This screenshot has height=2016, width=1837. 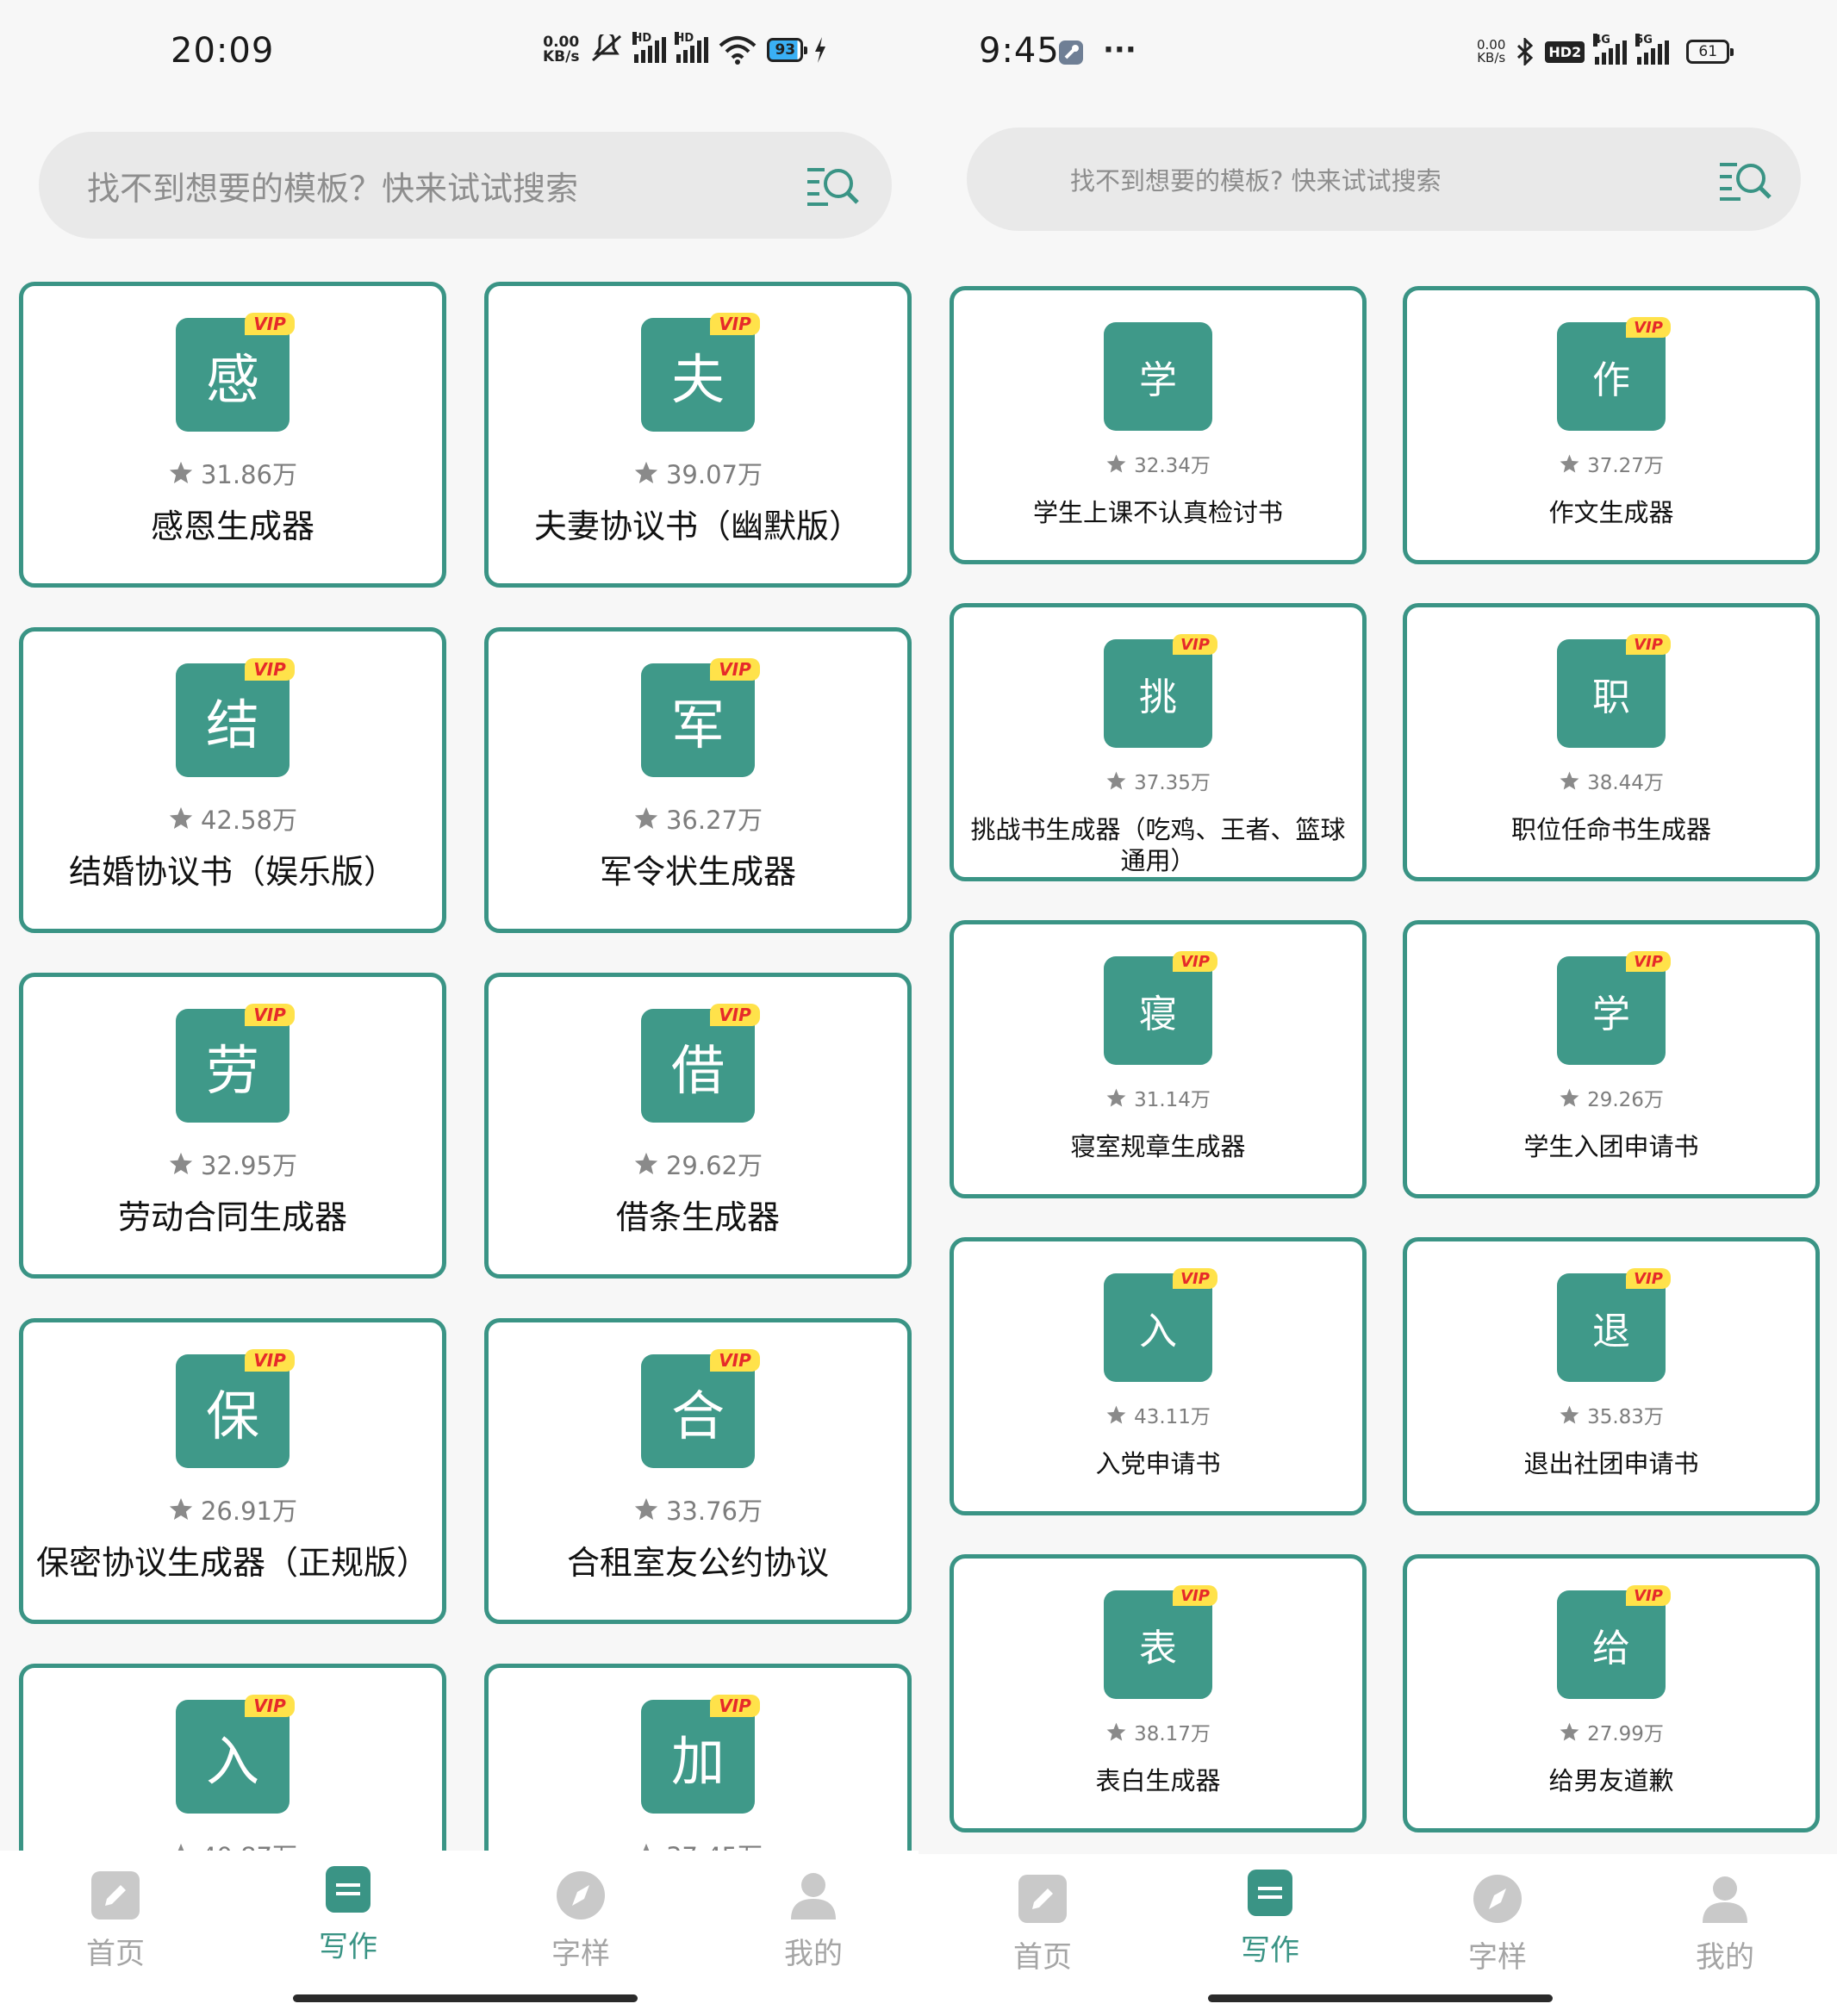 I want to click on search-bar: 找不到想要的模板? 快来试试搜索, so click(x=1384, y=180).